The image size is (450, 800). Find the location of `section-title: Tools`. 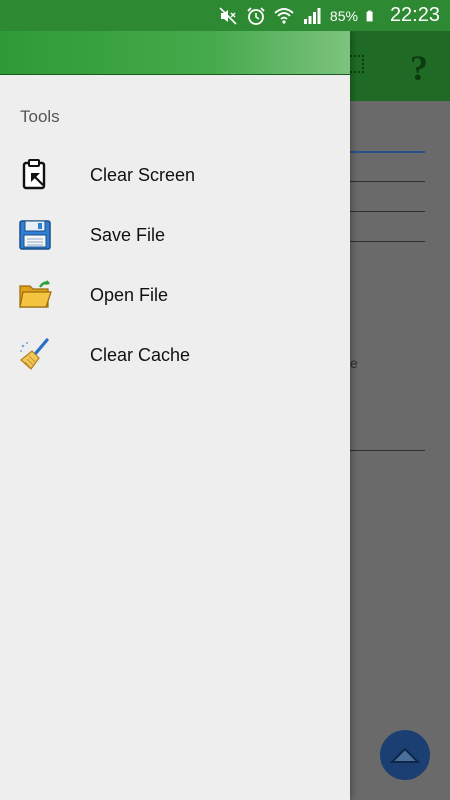

section-title: Tools is located at coordinates (40, 116).